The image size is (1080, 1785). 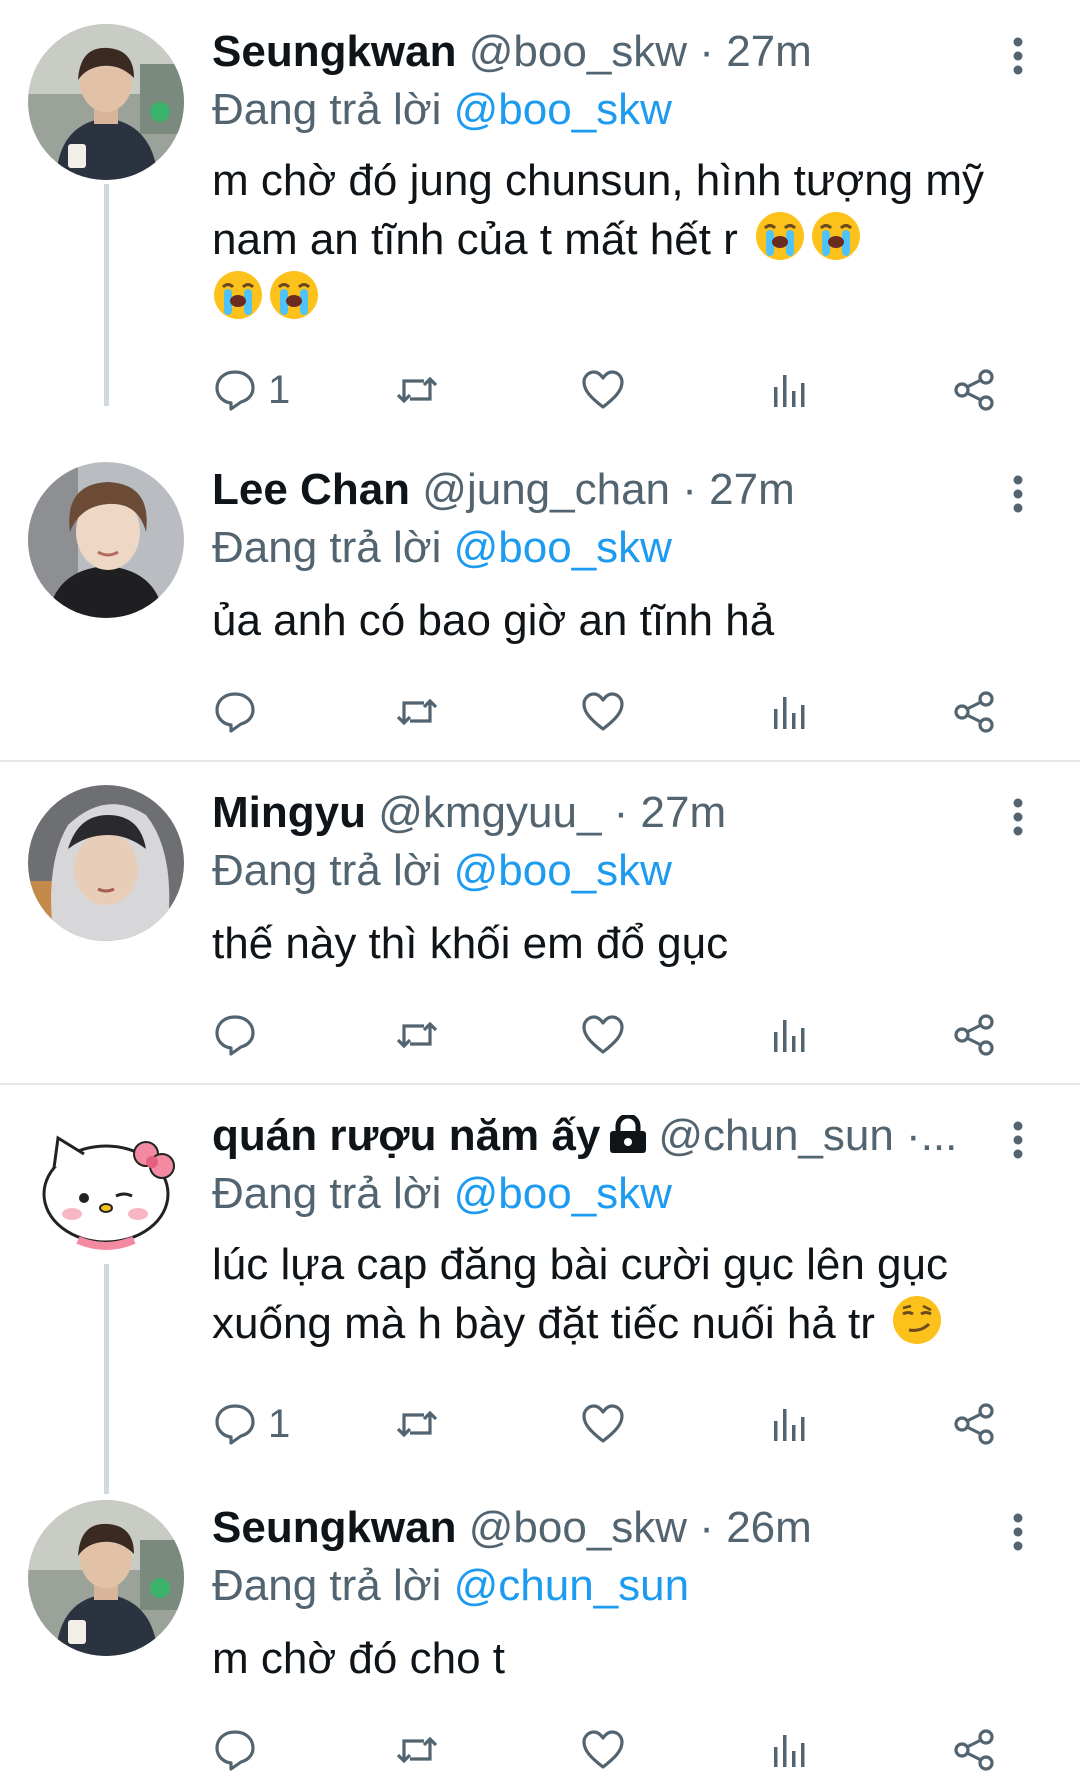 What do you see at coordinates (572, 1585) in the screenshot?
I see `mention-link: @chun_sun` at bounding box center [572, 1585].